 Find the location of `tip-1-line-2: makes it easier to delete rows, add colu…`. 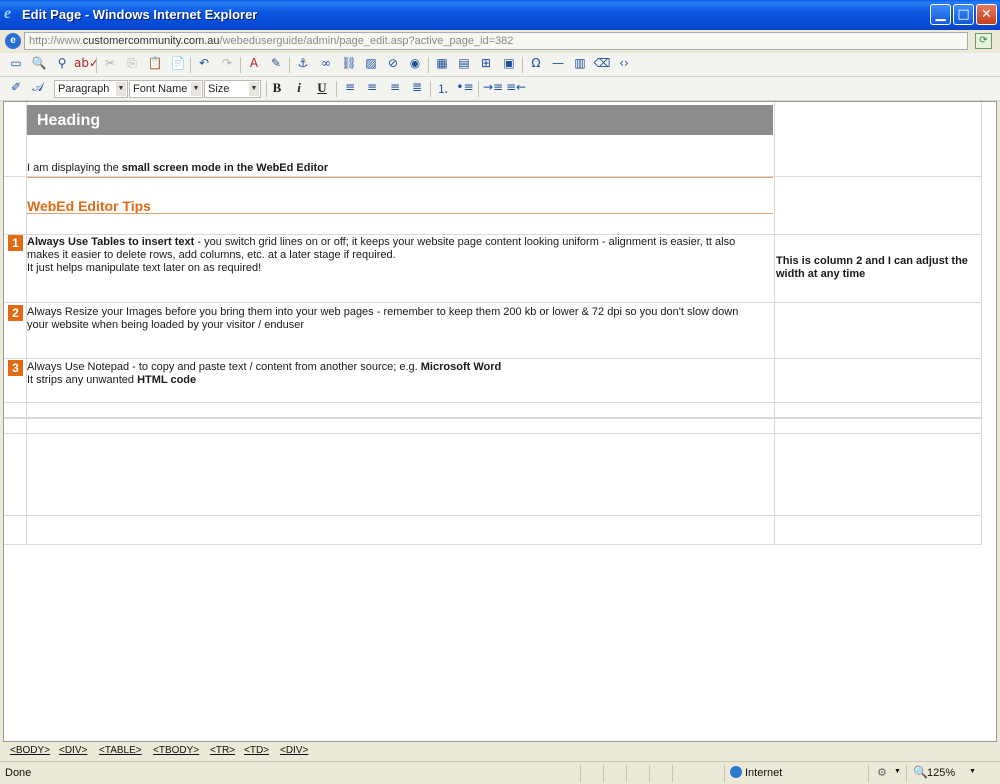

tip-1-line-2: makes it easier to delete rows, add colu… is located at coordinates (211, 255).